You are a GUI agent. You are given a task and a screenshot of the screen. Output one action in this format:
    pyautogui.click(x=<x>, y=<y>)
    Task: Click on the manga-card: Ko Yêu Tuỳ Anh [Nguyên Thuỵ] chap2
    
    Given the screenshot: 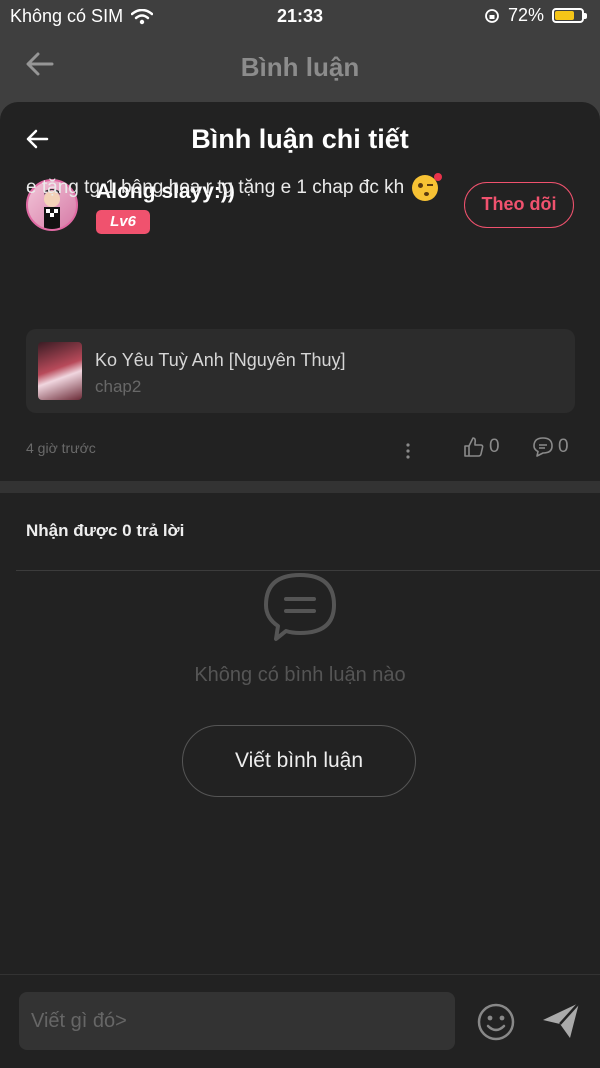 What is the action you would take?
    pyautogui.click(x=300, y=371)
    